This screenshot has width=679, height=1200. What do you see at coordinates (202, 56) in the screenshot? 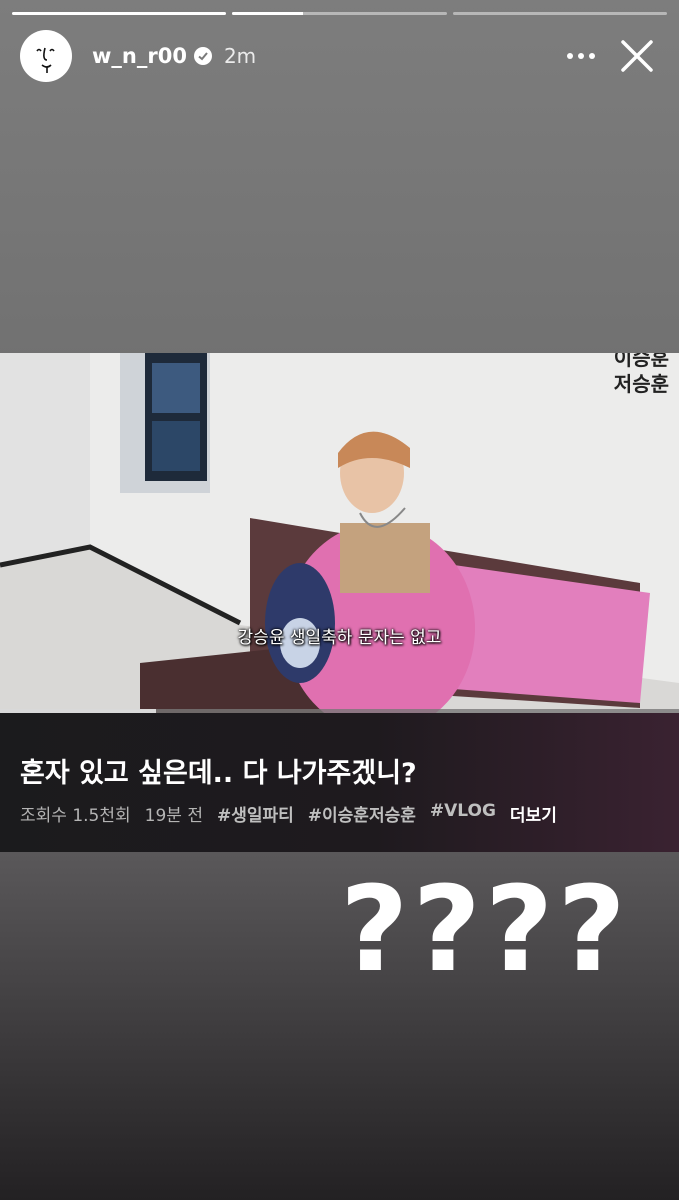
I see `verified-badge-icon` at bounding box center [202, 56].